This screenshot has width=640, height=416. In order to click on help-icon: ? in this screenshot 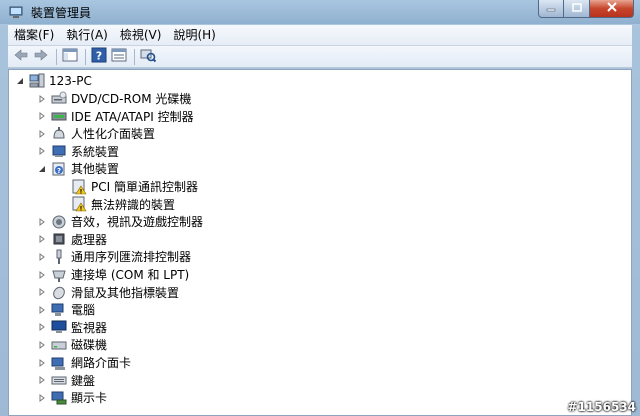, I will do `click(99, 56)`.